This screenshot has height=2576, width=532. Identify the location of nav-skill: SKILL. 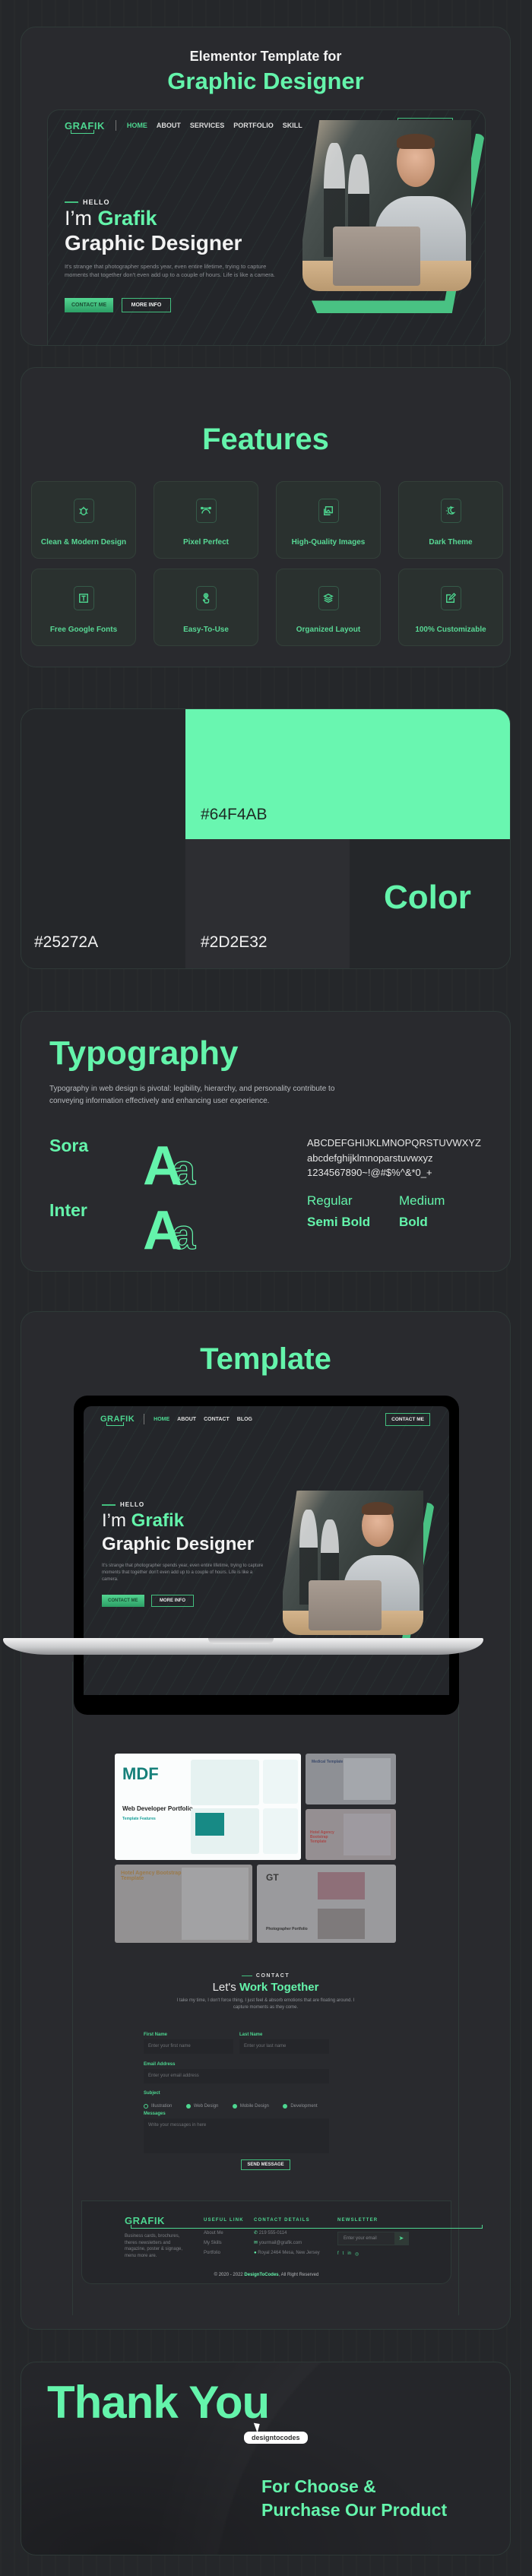
(293, 125).